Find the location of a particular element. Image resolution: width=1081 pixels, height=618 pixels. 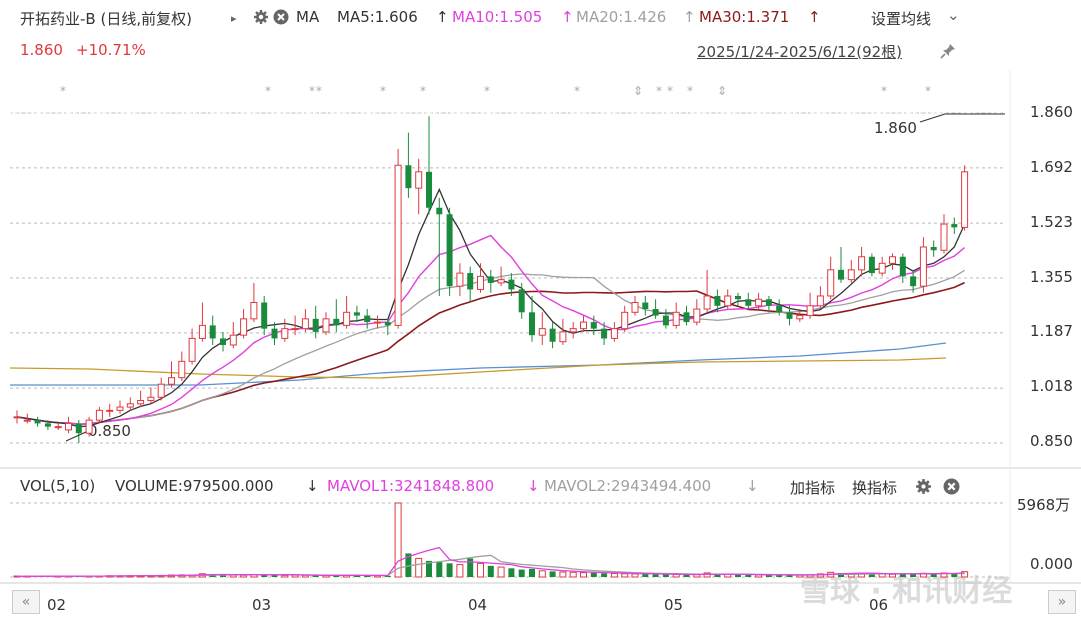

event-marker-icon: ⇕ is located at coordinates (722, 91).